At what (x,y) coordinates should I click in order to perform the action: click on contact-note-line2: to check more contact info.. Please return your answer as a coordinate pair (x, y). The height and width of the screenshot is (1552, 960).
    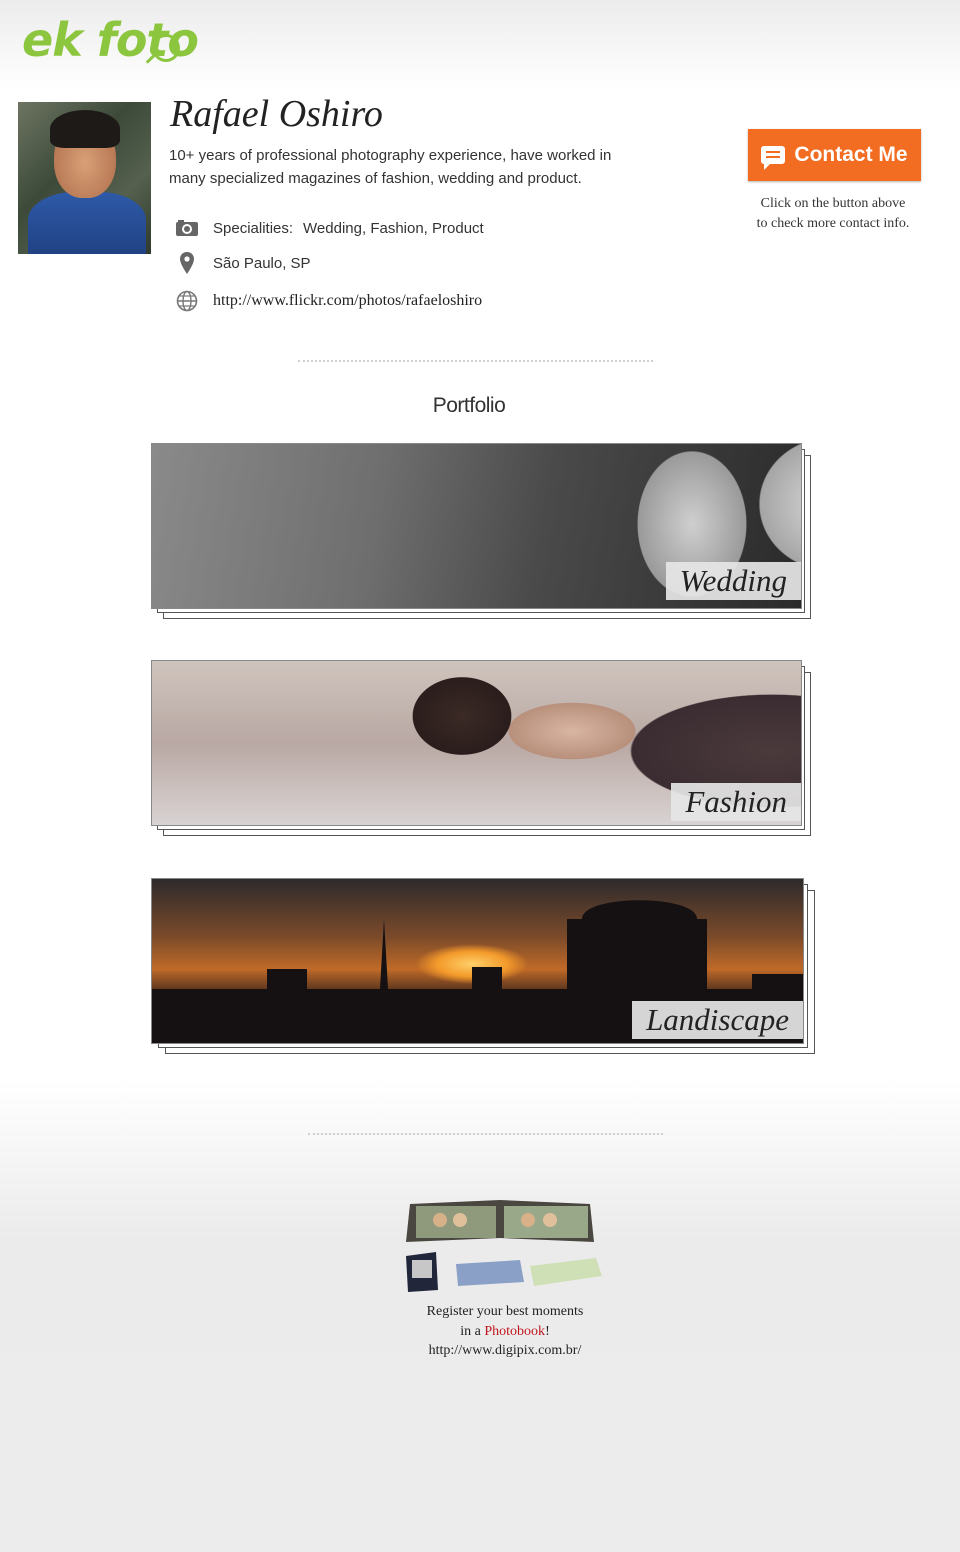
    Looking at the image, I should click on (833, 223).